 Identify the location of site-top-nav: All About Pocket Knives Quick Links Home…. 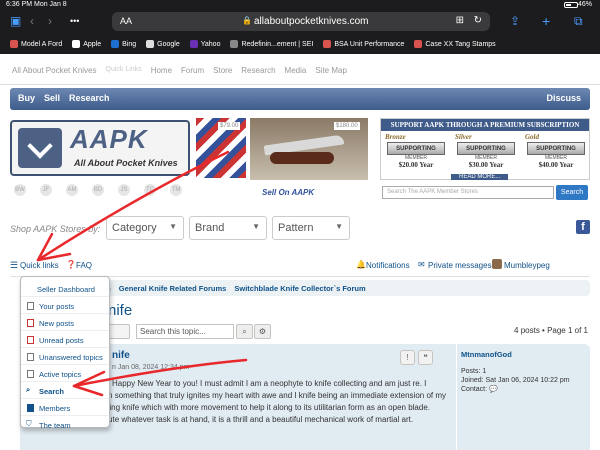
(179, 70).